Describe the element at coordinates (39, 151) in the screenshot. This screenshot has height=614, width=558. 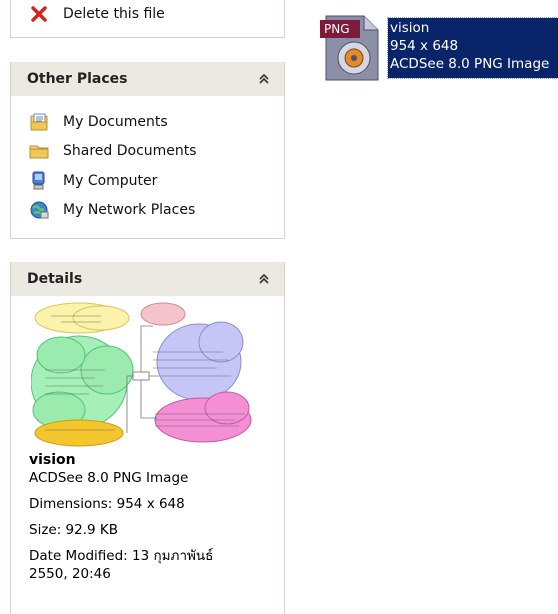
I see `folder-icon` at that location.